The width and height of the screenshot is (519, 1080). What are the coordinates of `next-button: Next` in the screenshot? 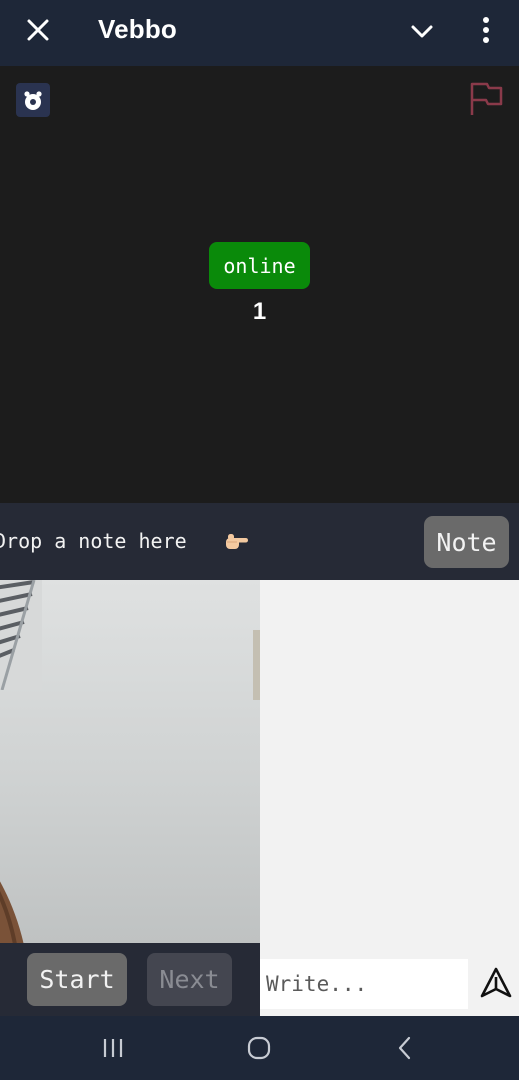 It's located at (189, 979).